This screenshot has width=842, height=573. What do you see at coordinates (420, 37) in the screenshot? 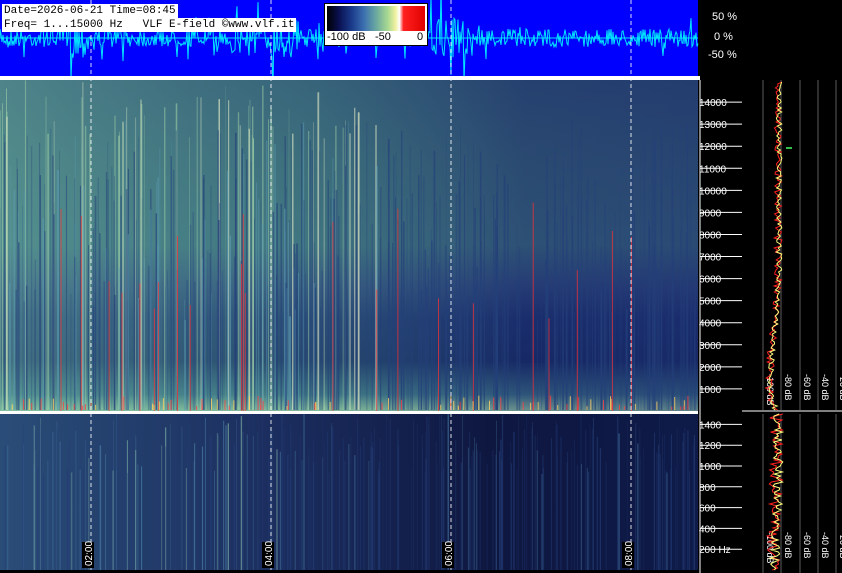
I see `color-scale-max-label: 0` at bounding box center [420, 37].